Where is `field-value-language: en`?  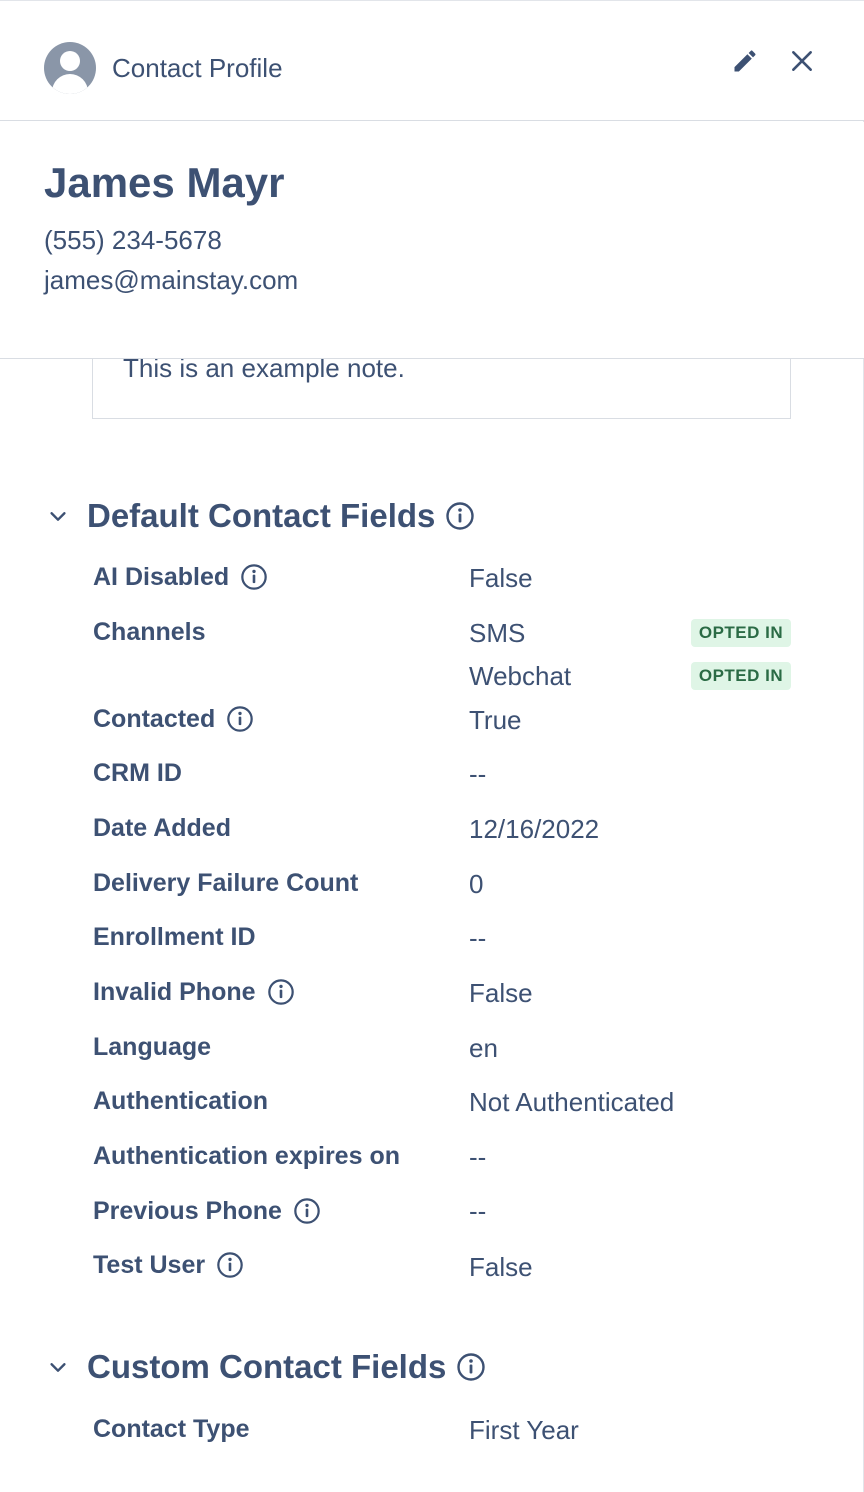 field-value-language: en is located at coordinates (483, 1048).